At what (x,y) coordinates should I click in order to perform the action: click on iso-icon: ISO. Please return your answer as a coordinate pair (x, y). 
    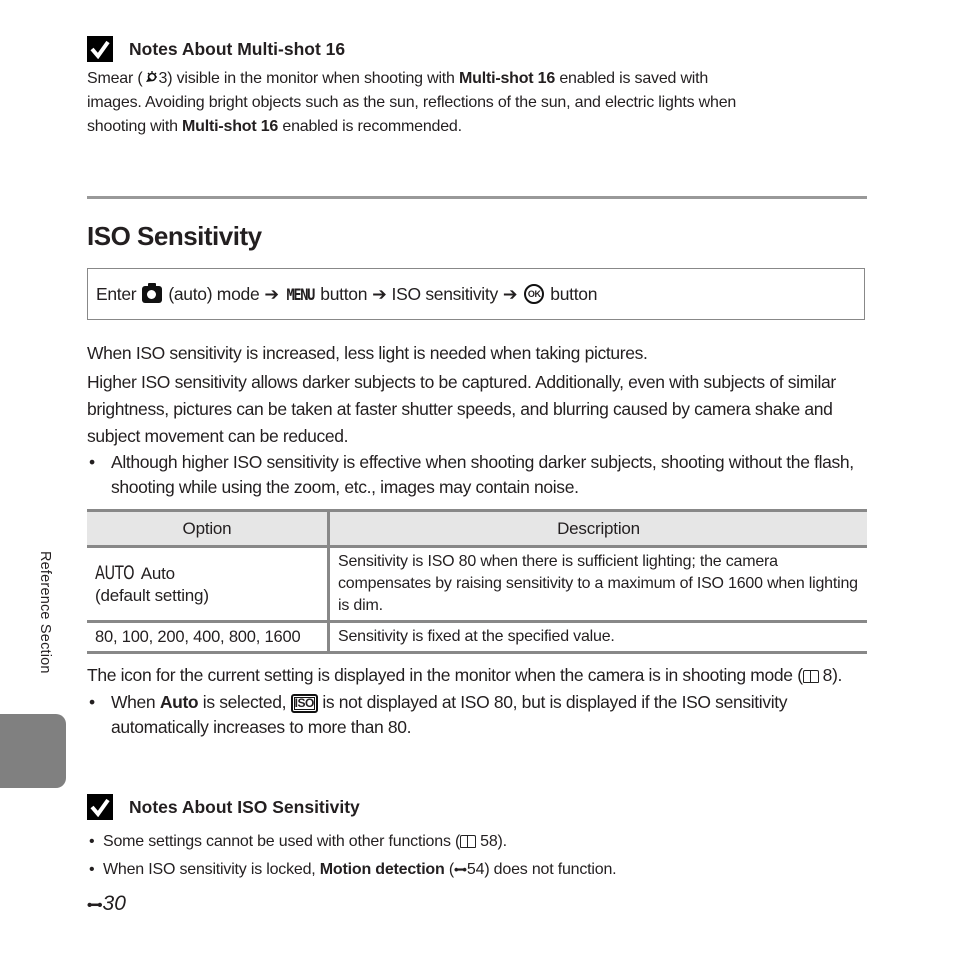
    Looking at the image, I should click on (304, 703).